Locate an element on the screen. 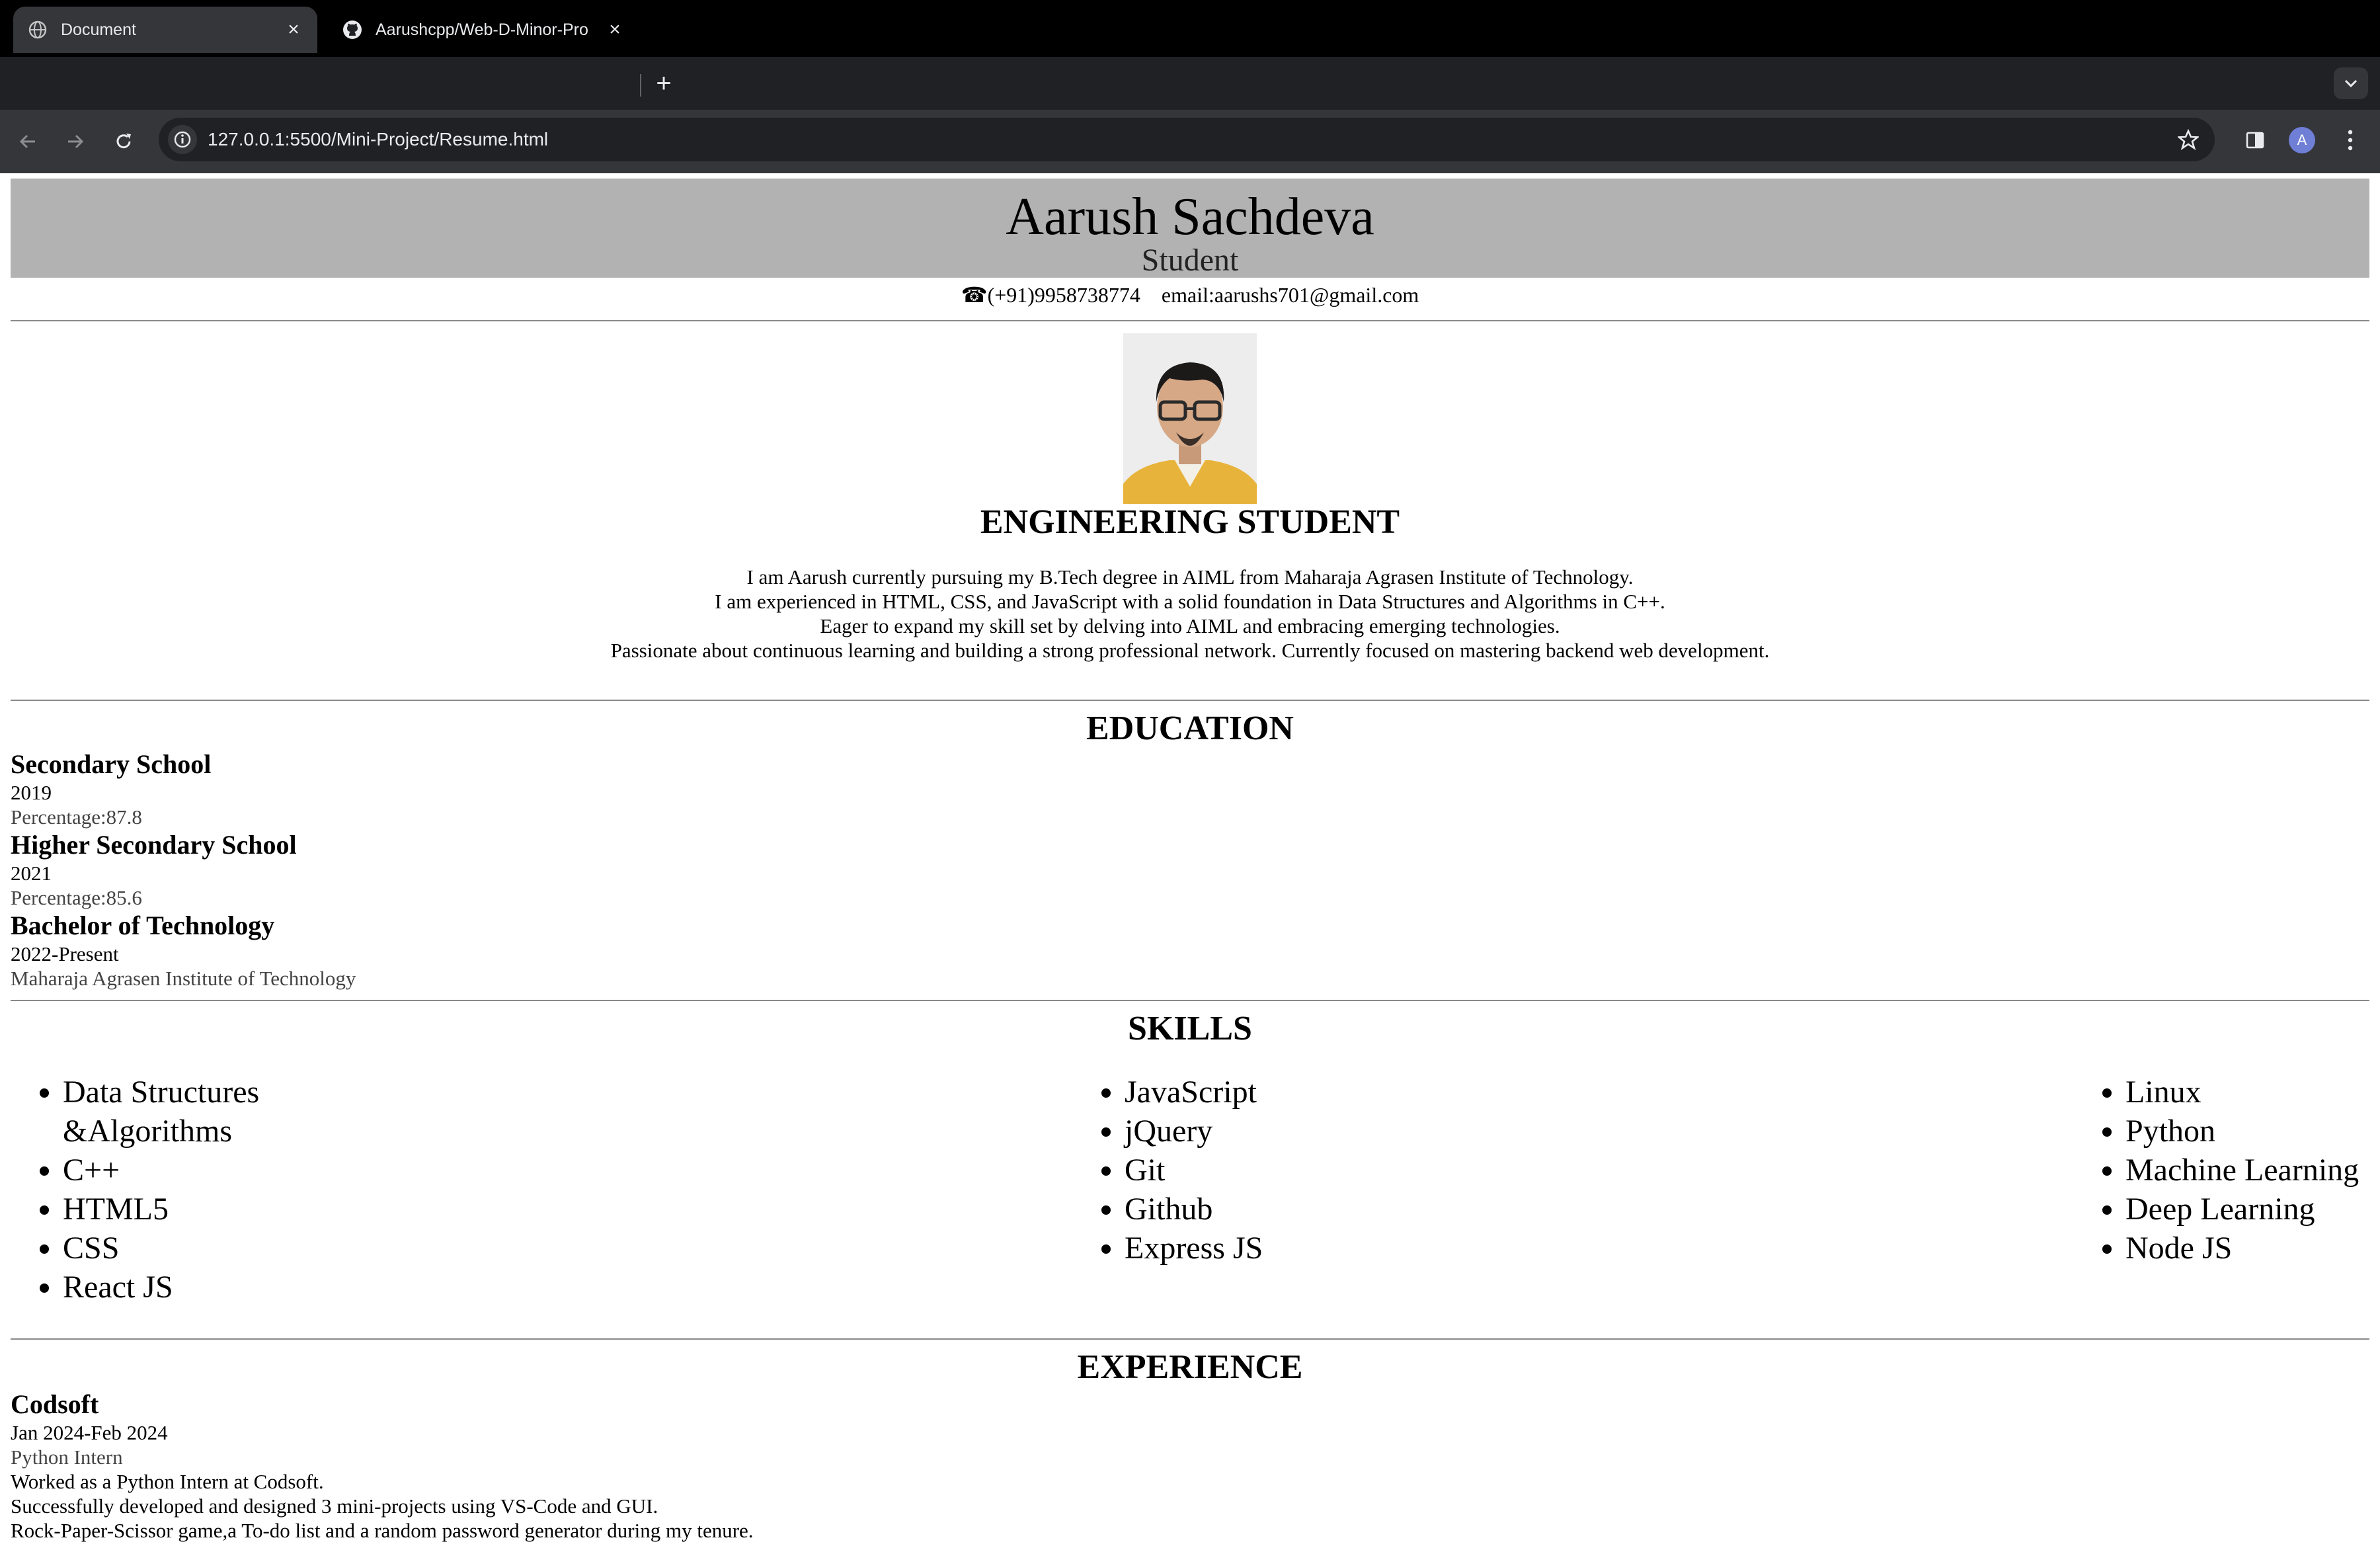 The height and width of the screenshot is (1546, 2380). skill-item: Linux is located at coordinates (2252, 1092).